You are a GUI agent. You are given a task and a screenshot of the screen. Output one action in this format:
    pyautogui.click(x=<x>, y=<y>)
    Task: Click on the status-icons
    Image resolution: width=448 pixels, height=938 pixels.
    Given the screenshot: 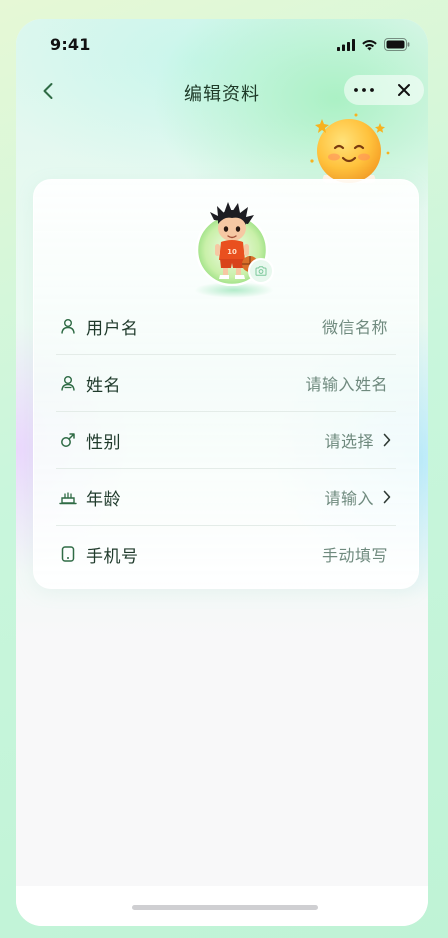 What is the action you would take?
    pyautogui.click(x=373, y=44)
    